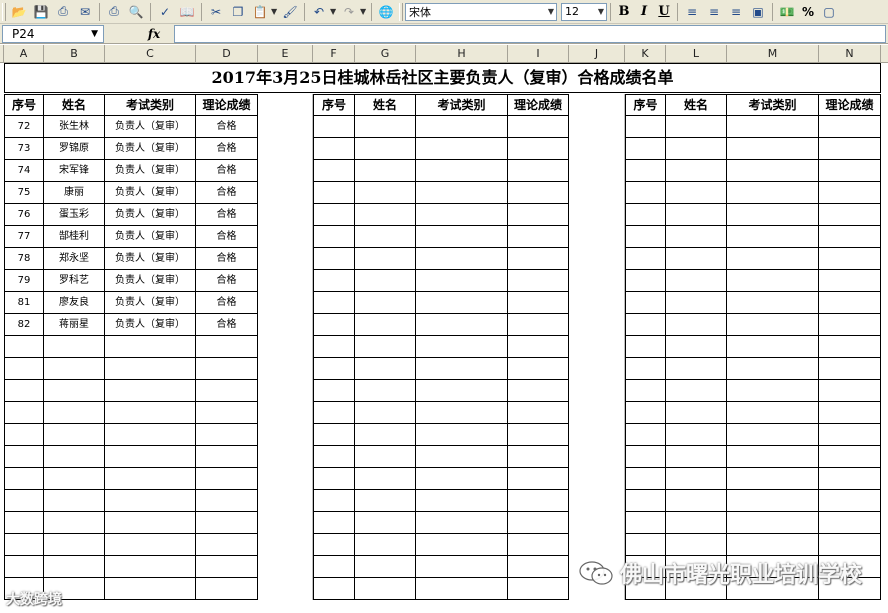 This screenshot has width=888, height=613. What do you see at coordinates (481, 11) in the screenshot?
I see `font-name-select: 宋体 ▼` at bounding box center [481, 11].